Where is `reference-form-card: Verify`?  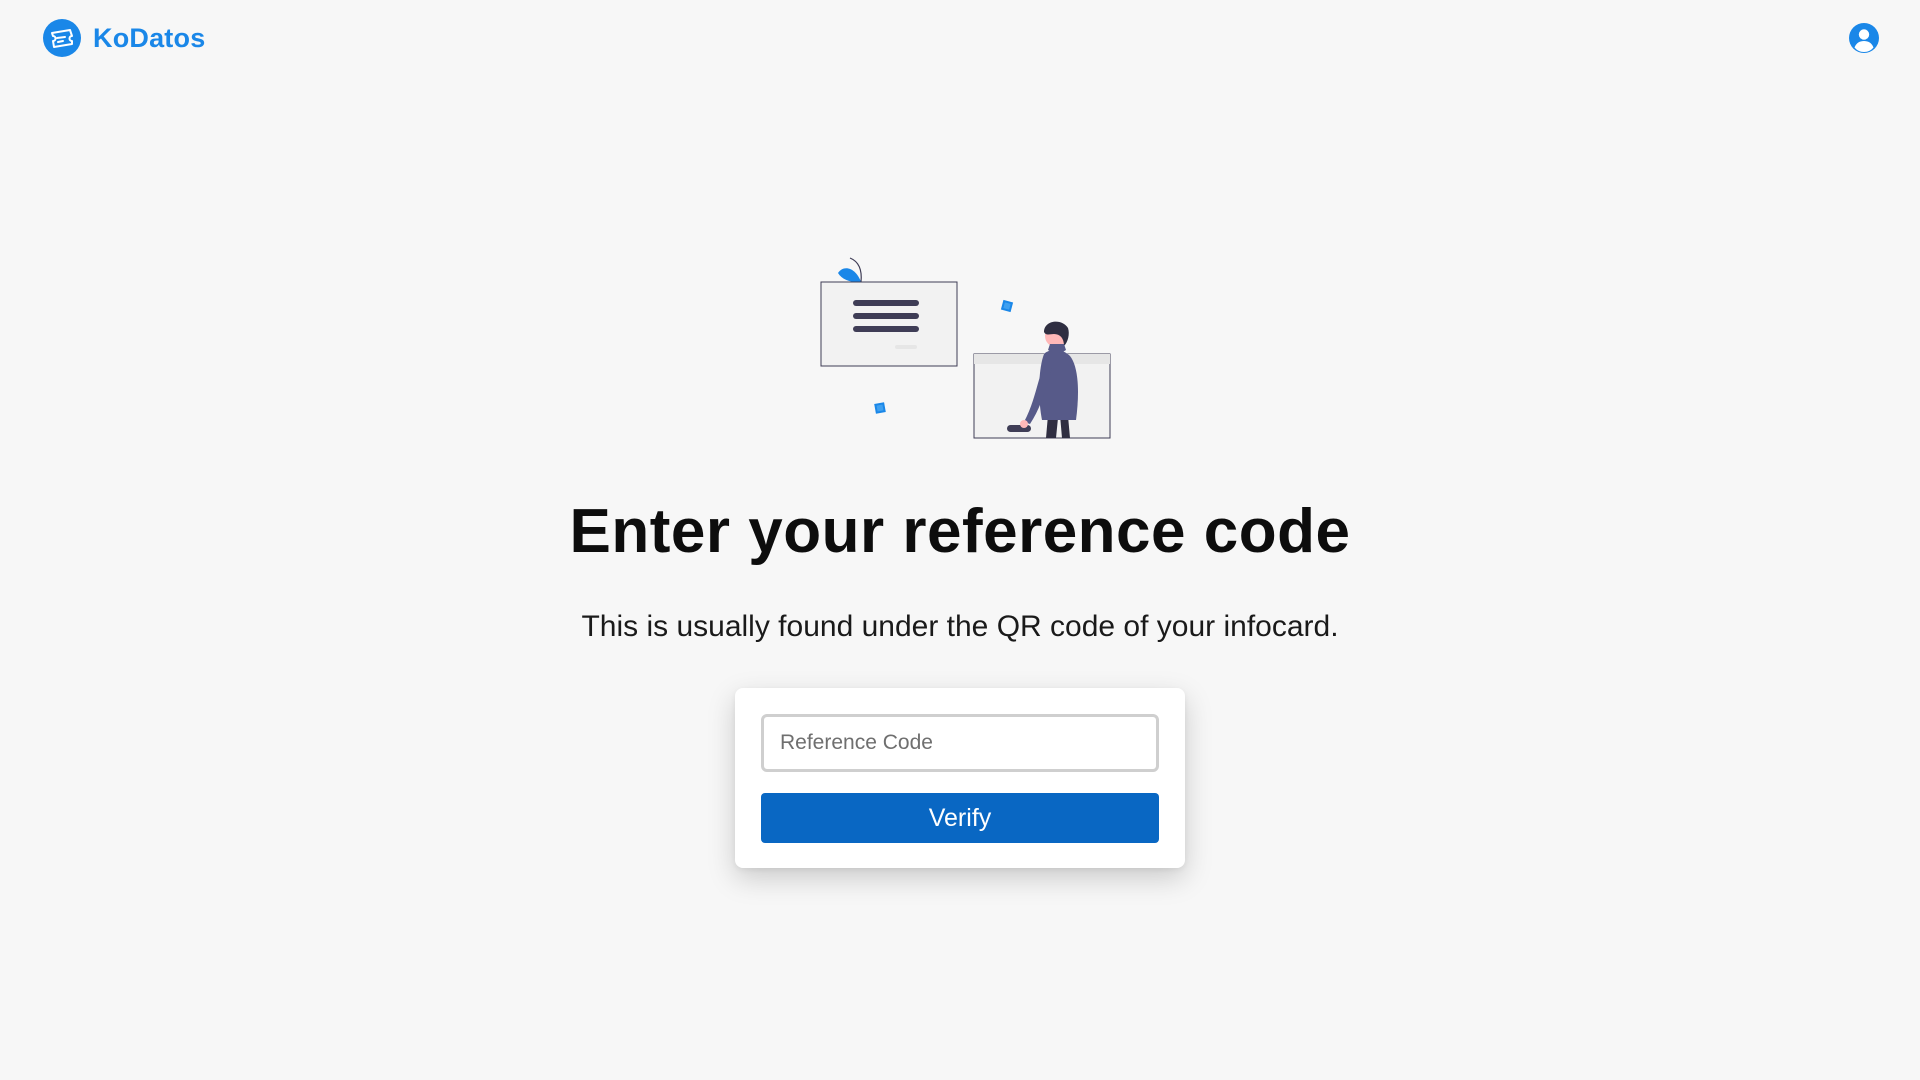 reference-form-card: Verify is located at coordinates (960, 778).